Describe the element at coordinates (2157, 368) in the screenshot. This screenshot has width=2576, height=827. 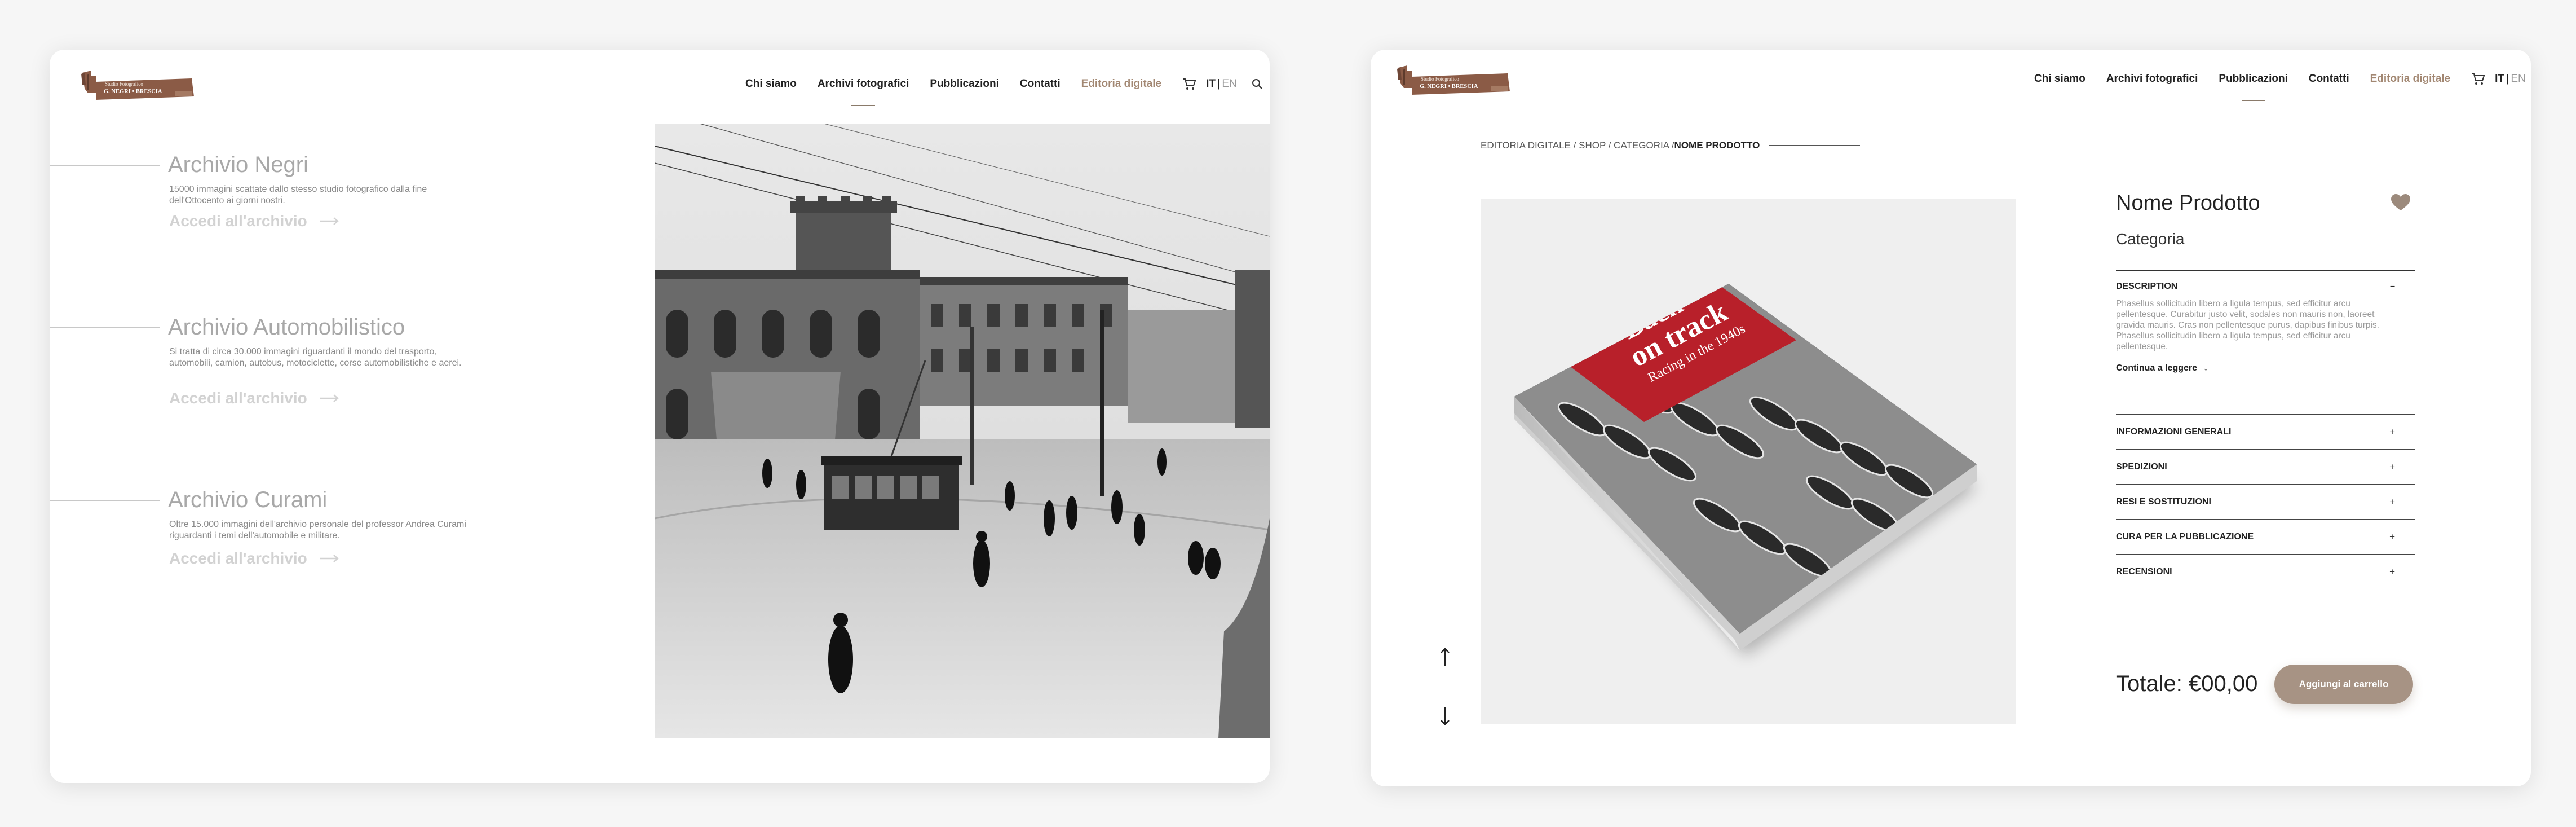
I see `read-more-label: Continua a leggere` at that location.